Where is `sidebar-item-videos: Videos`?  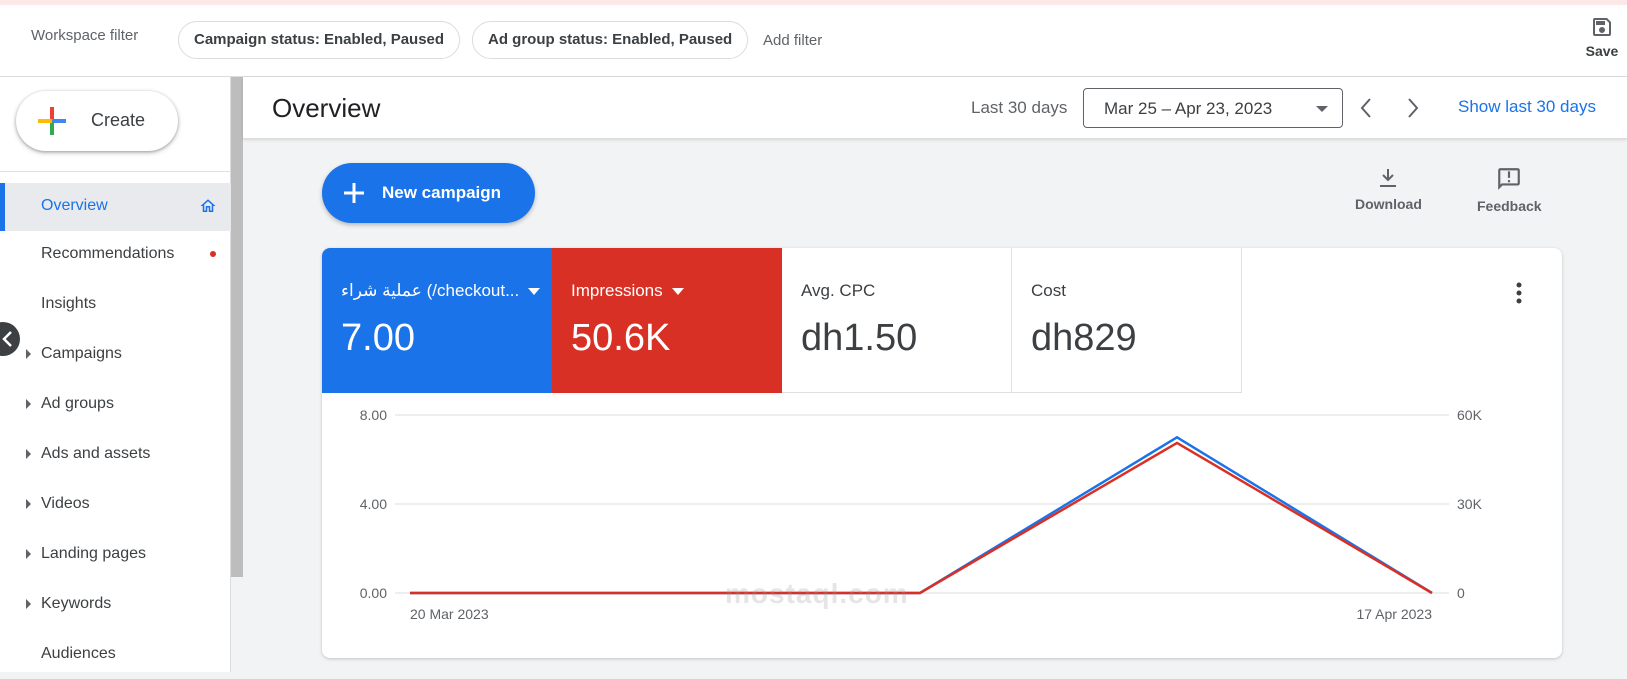 sidebar-item-videos: Videos is located at coordinates (115, 505).